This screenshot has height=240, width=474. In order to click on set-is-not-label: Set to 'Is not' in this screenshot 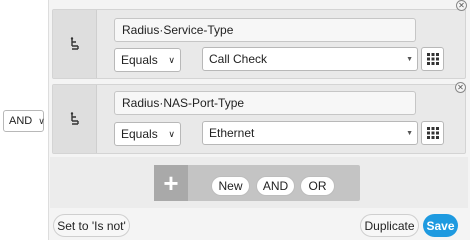, I will do `click(91, 225)`.